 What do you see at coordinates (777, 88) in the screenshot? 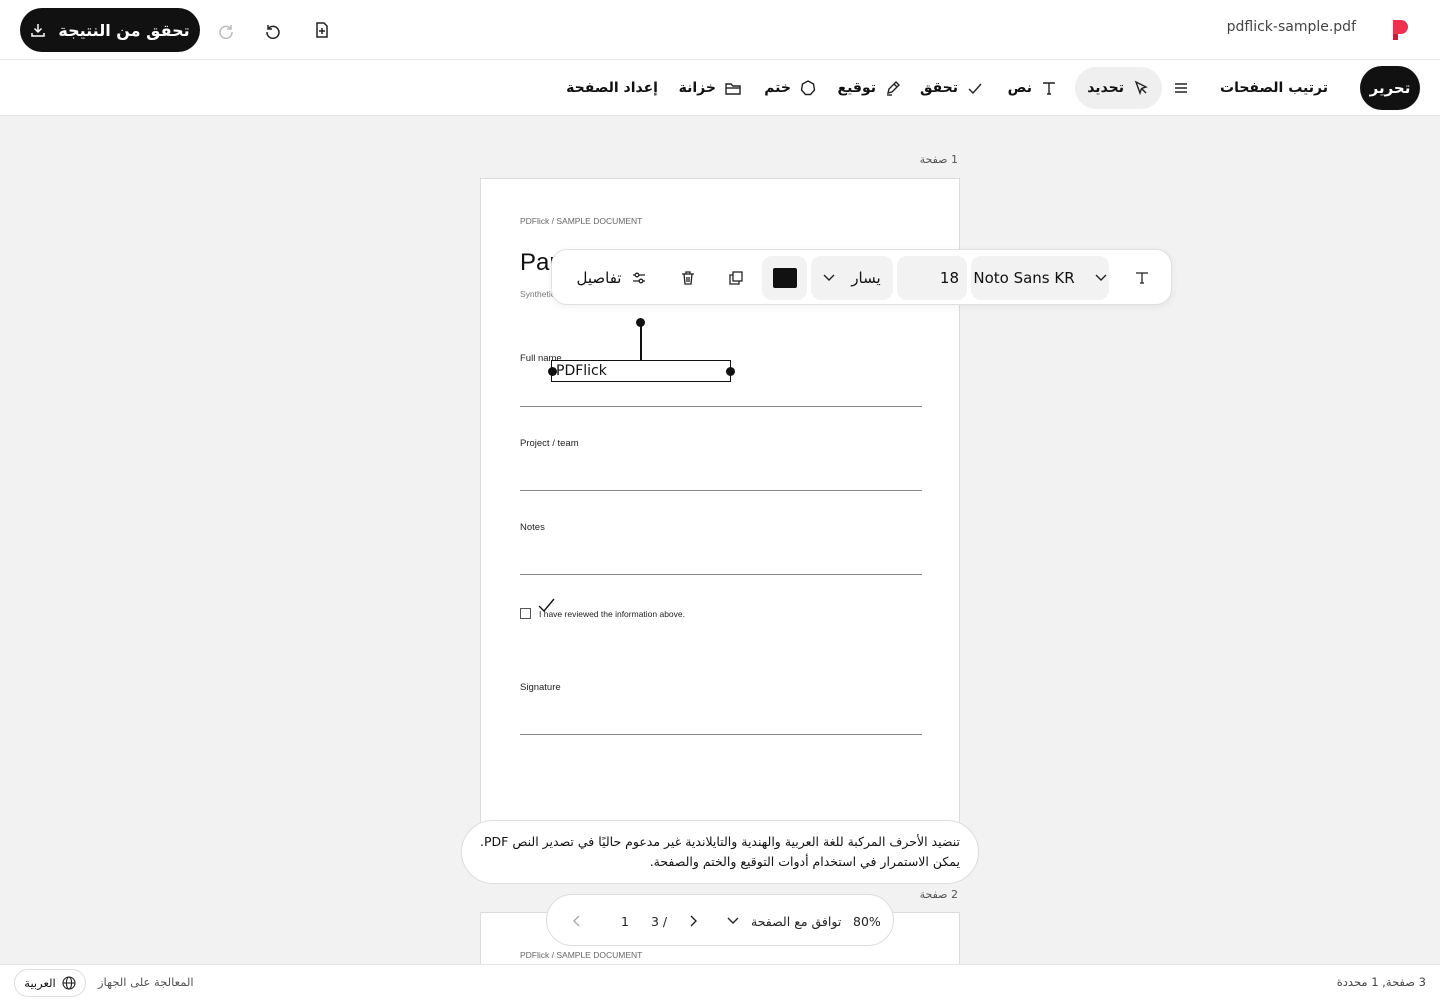
I see `stamp-tool-label: ختم` at bounding box center [777, 88].